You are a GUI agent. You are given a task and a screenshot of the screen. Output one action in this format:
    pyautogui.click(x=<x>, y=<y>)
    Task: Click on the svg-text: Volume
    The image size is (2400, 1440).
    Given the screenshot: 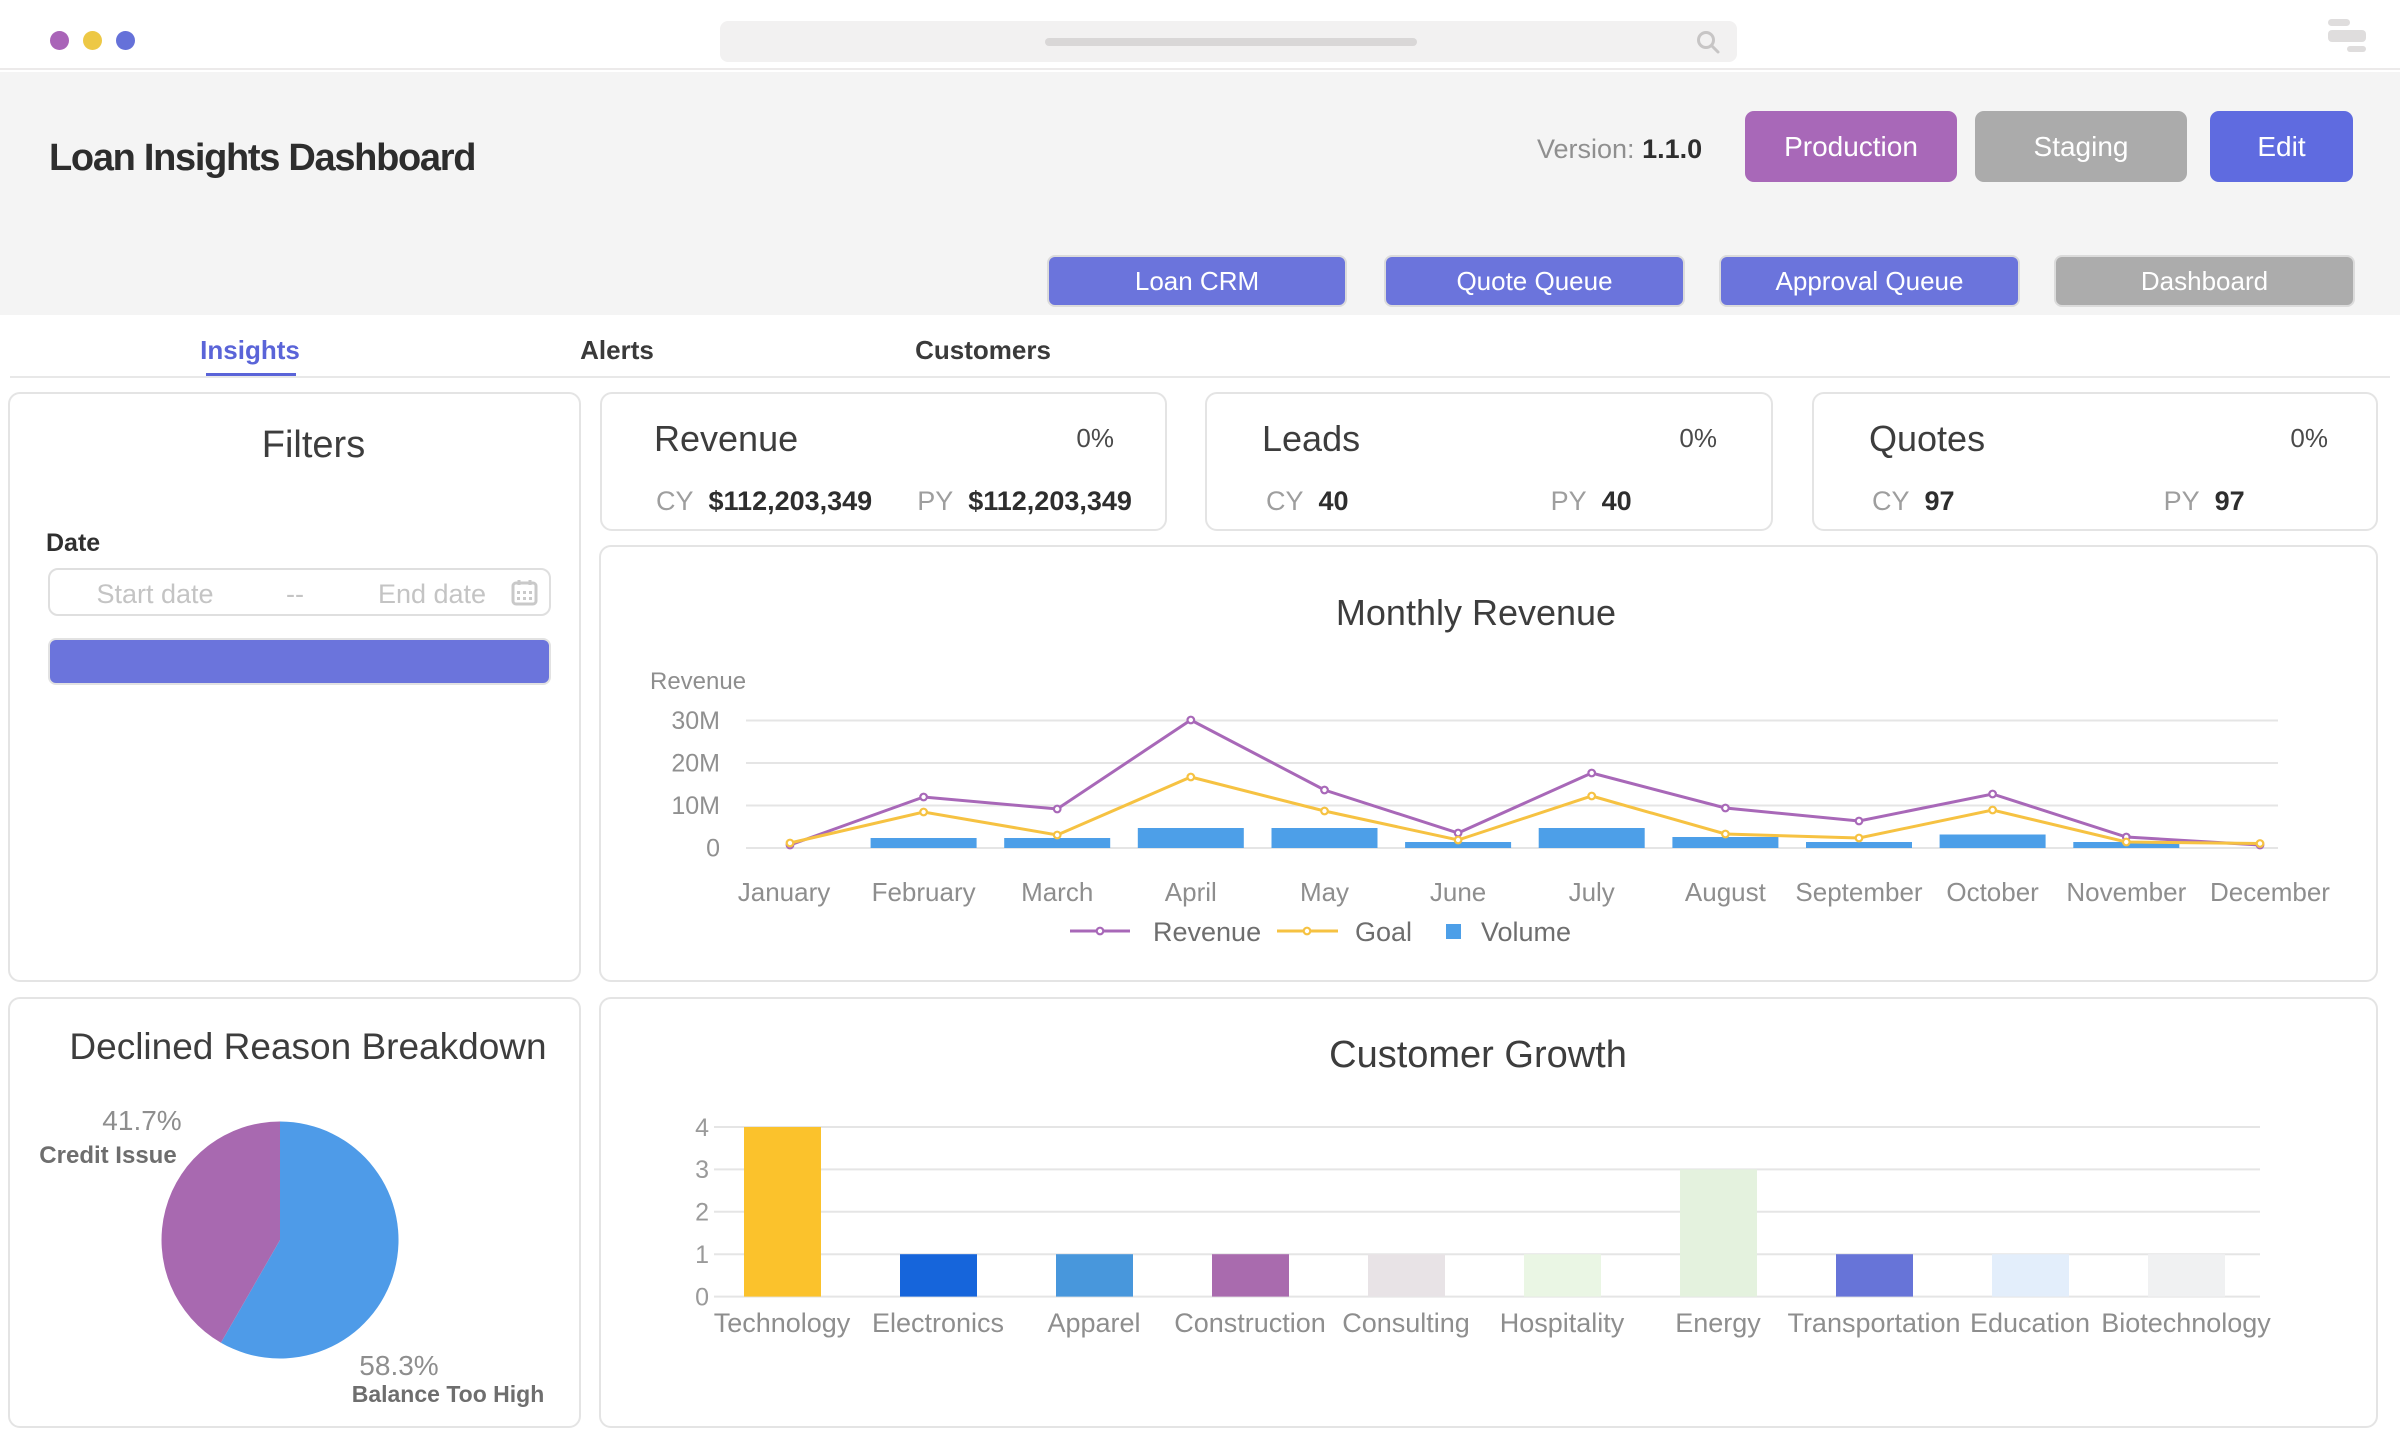 What is the action you would take?
    pyautogui.click(x=1526, y=932)
    